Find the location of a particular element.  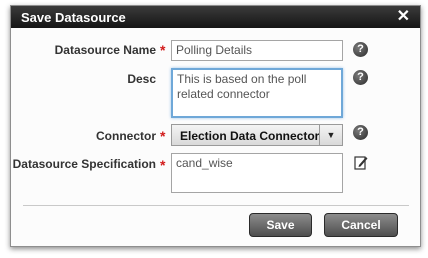

close-icon: ✕ is located at coordinates (403, 16).